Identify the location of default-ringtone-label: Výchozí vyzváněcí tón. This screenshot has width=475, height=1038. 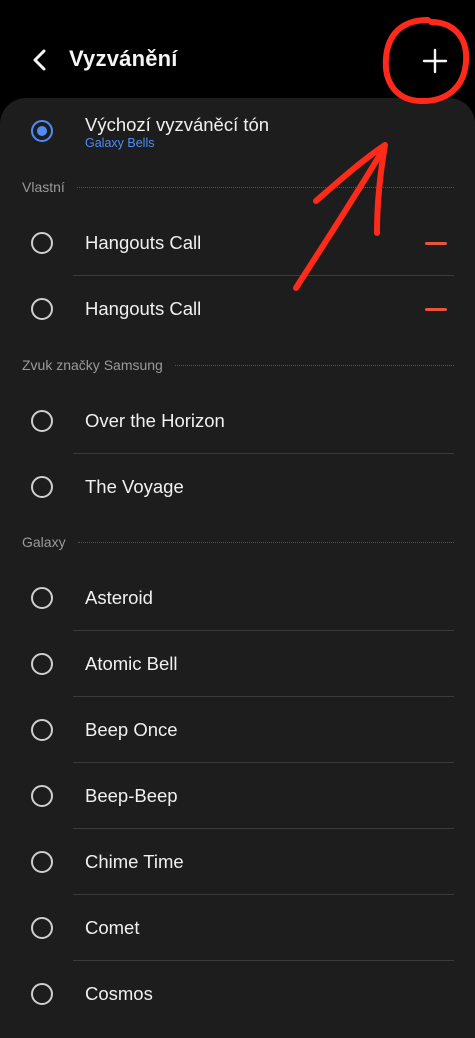
(177, 124).